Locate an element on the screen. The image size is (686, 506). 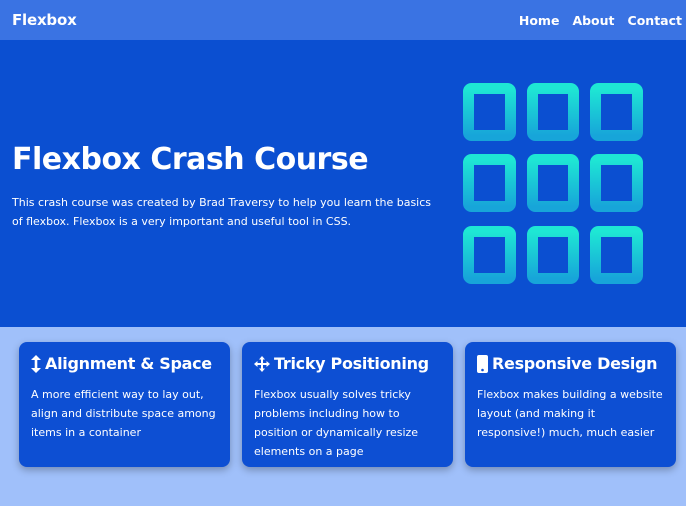
feature-title: Responsive Design is located at coordinates (575, 363).